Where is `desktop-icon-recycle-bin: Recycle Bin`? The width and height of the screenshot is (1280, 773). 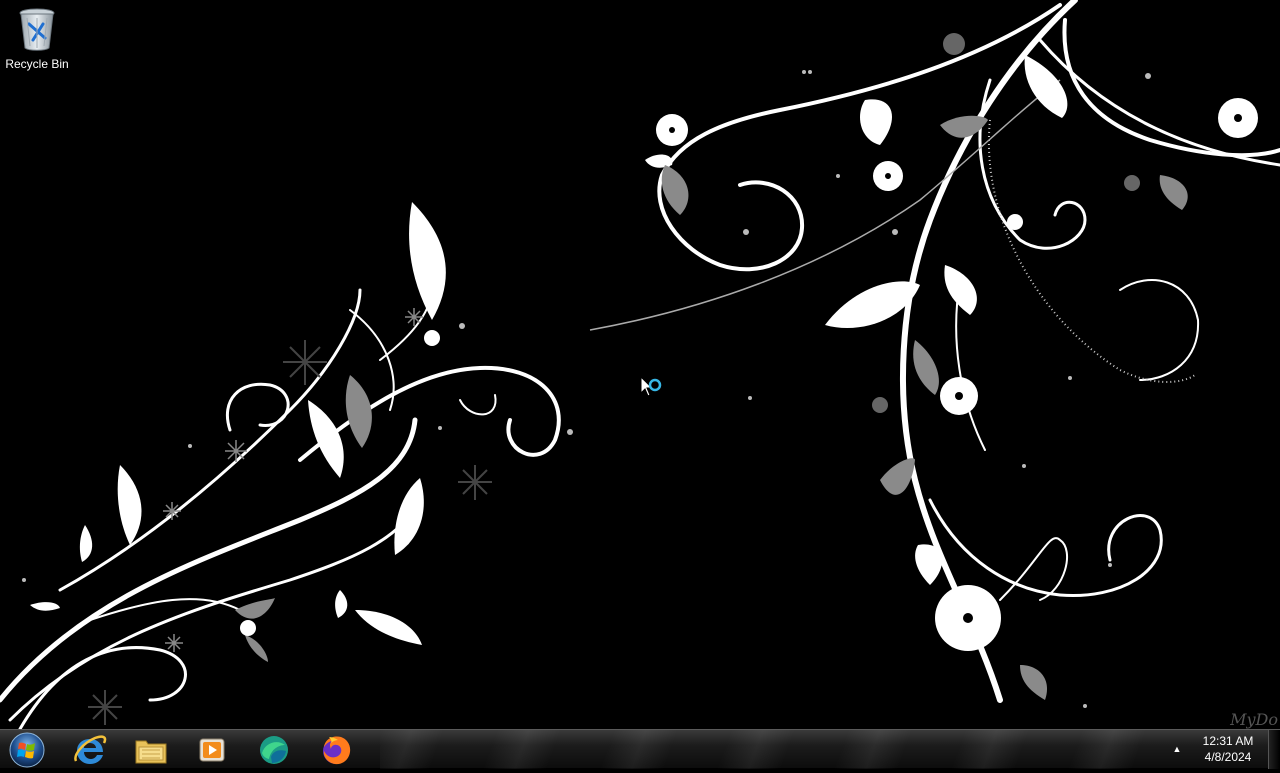
desktop-icon-recycle-bin: Recycle Bin is located at coordinates (37, 40).